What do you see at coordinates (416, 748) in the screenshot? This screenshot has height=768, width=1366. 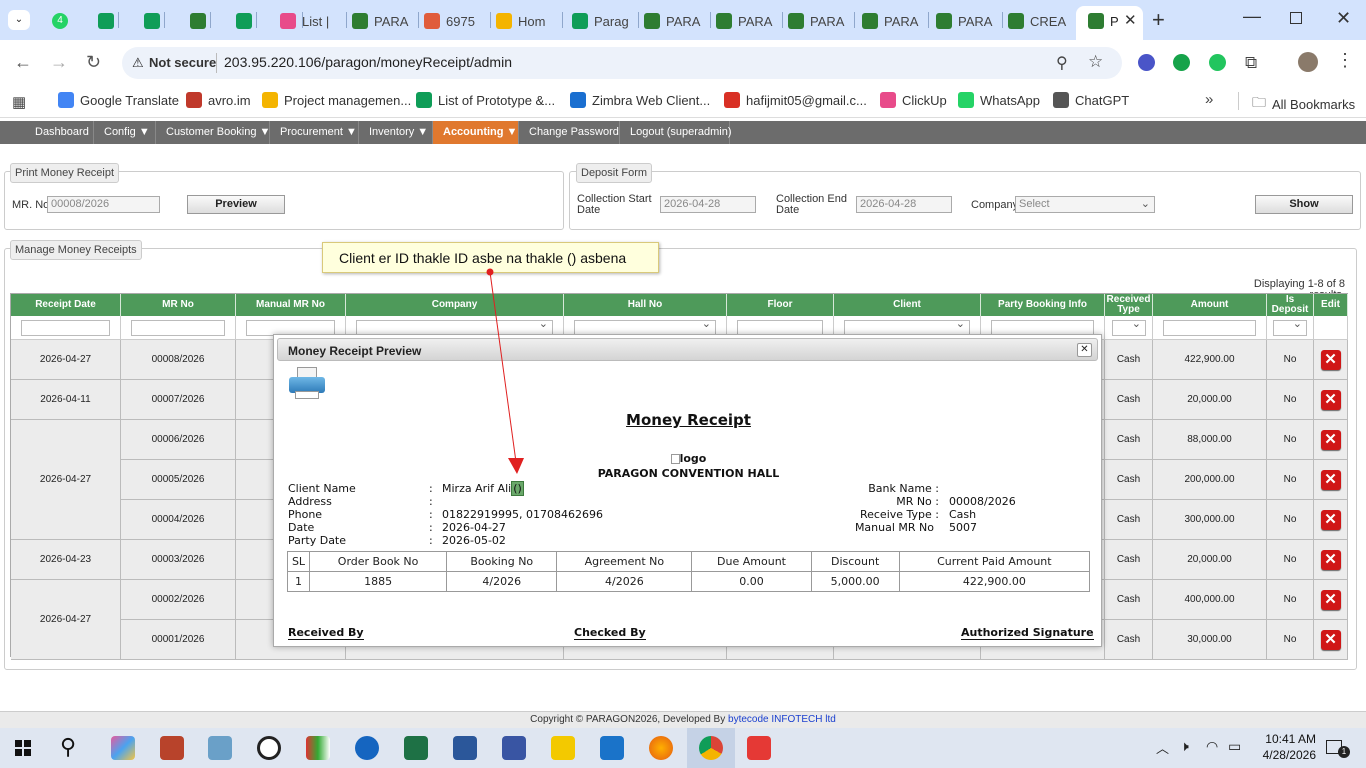 I see `excel-icon` at bounding box center [416, 748].